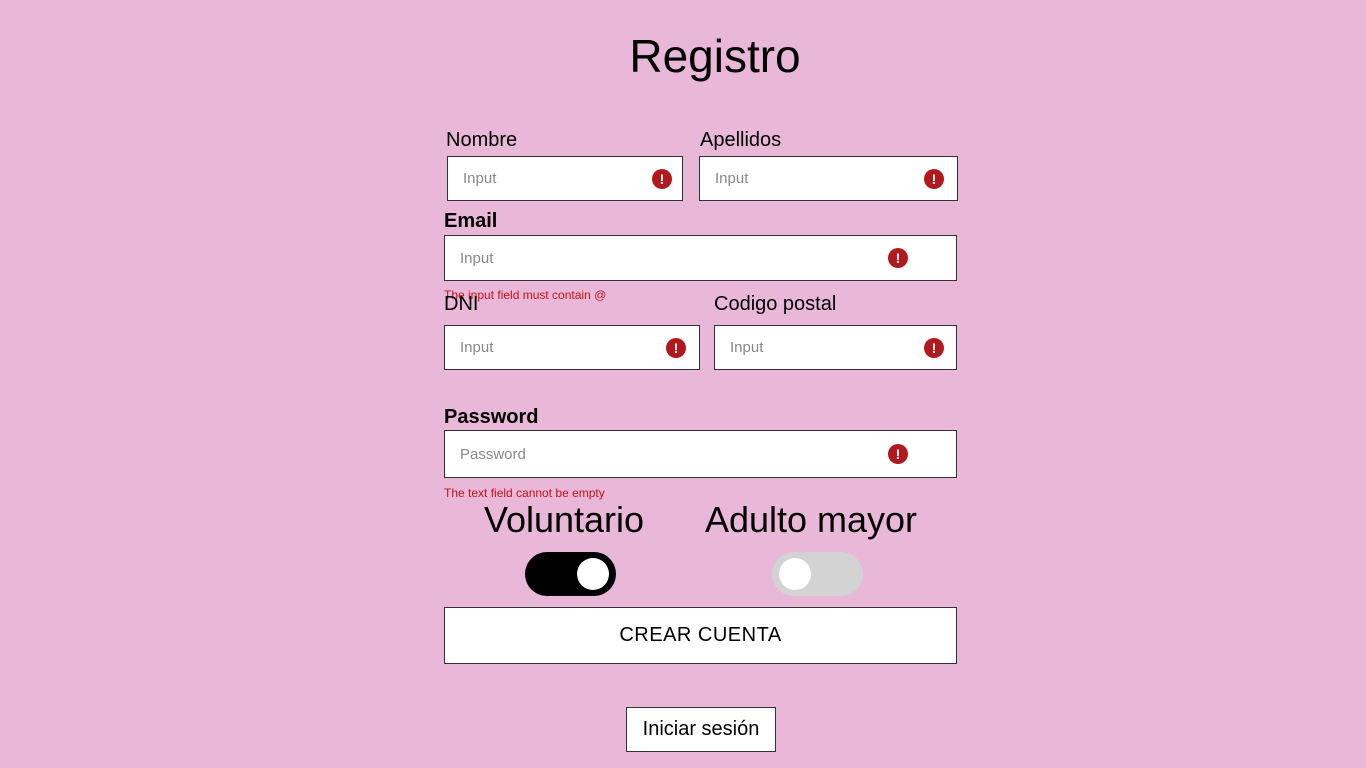  I want to click on nombre-field: !, so click(565, 178).